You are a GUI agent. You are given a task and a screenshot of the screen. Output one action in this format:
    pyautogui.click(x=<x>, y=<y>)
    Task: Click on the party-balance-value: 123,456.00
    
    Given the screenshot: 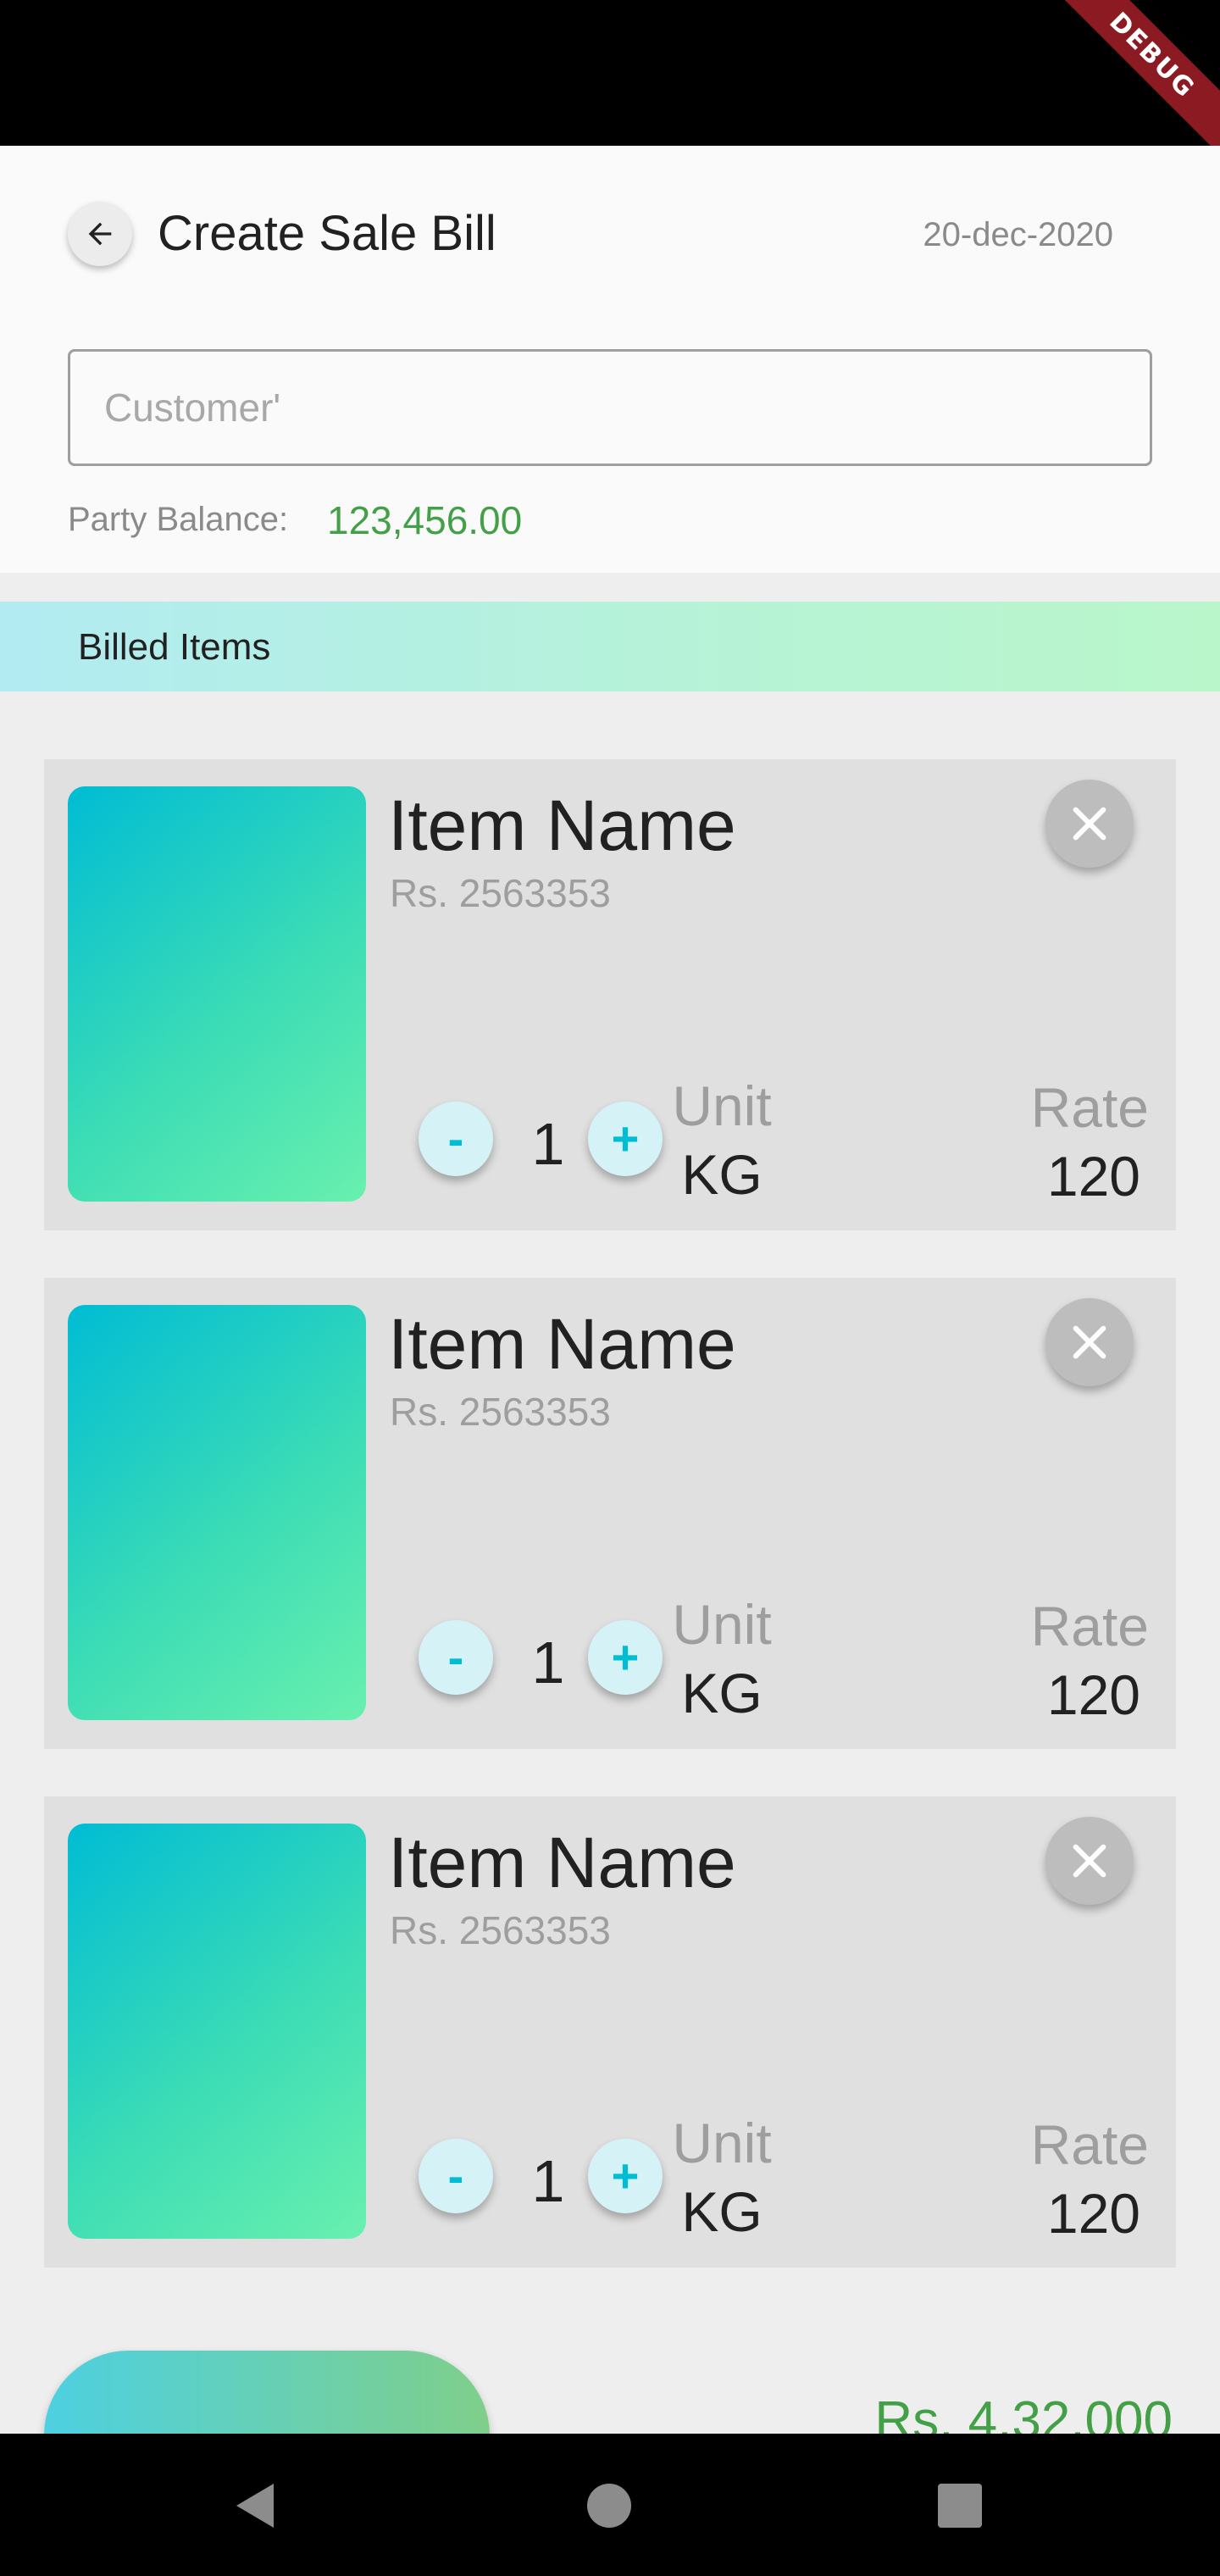 What is the action you would take?
    pyautogui.click(x=425, y=520)
    